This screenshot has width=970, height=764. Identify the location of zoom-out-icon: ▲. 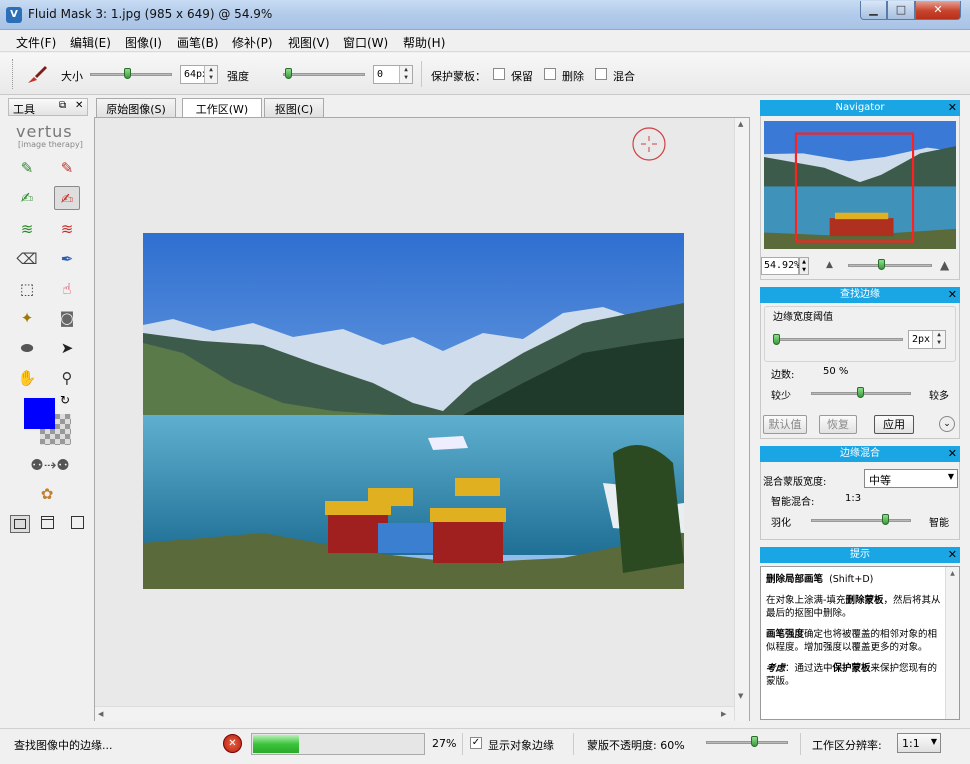
(829, 265).